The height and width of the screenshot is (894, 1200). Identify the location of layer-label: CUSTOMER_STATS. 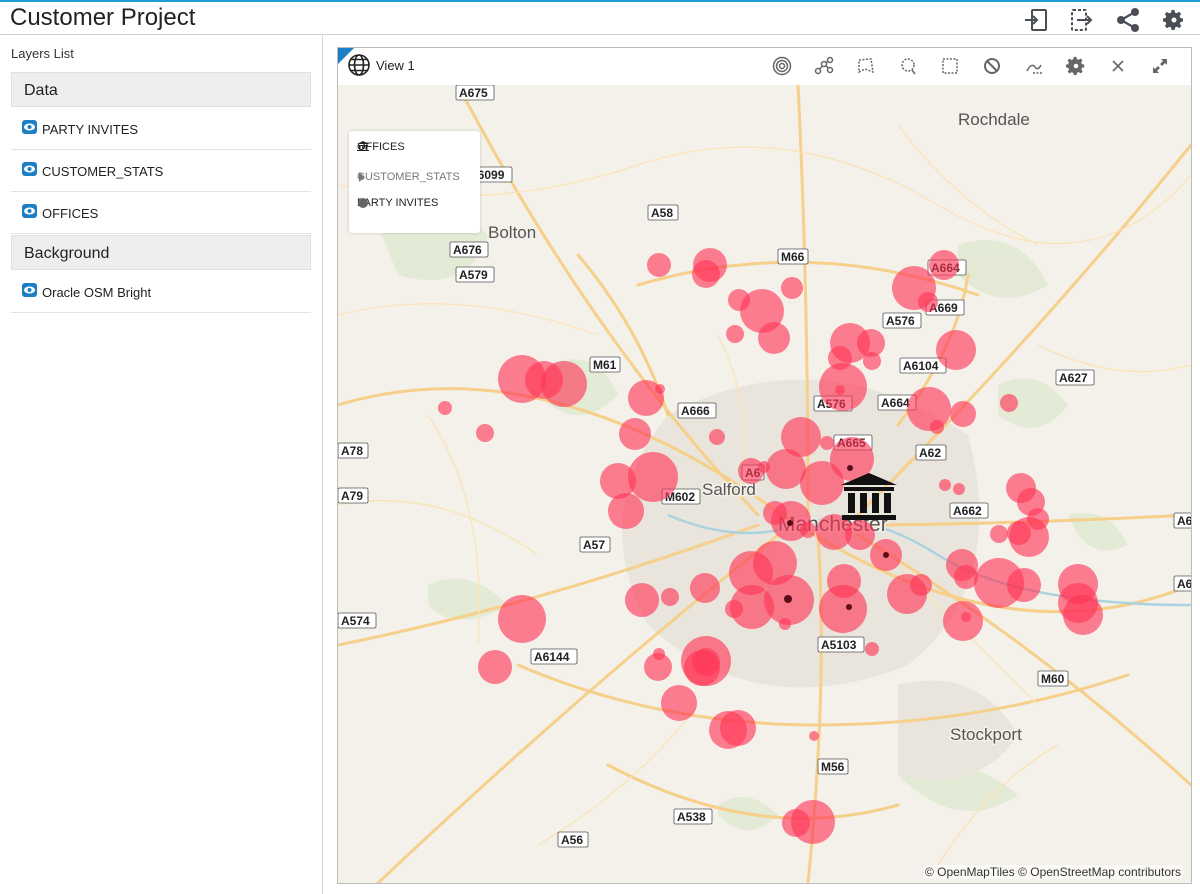
(103, 171).